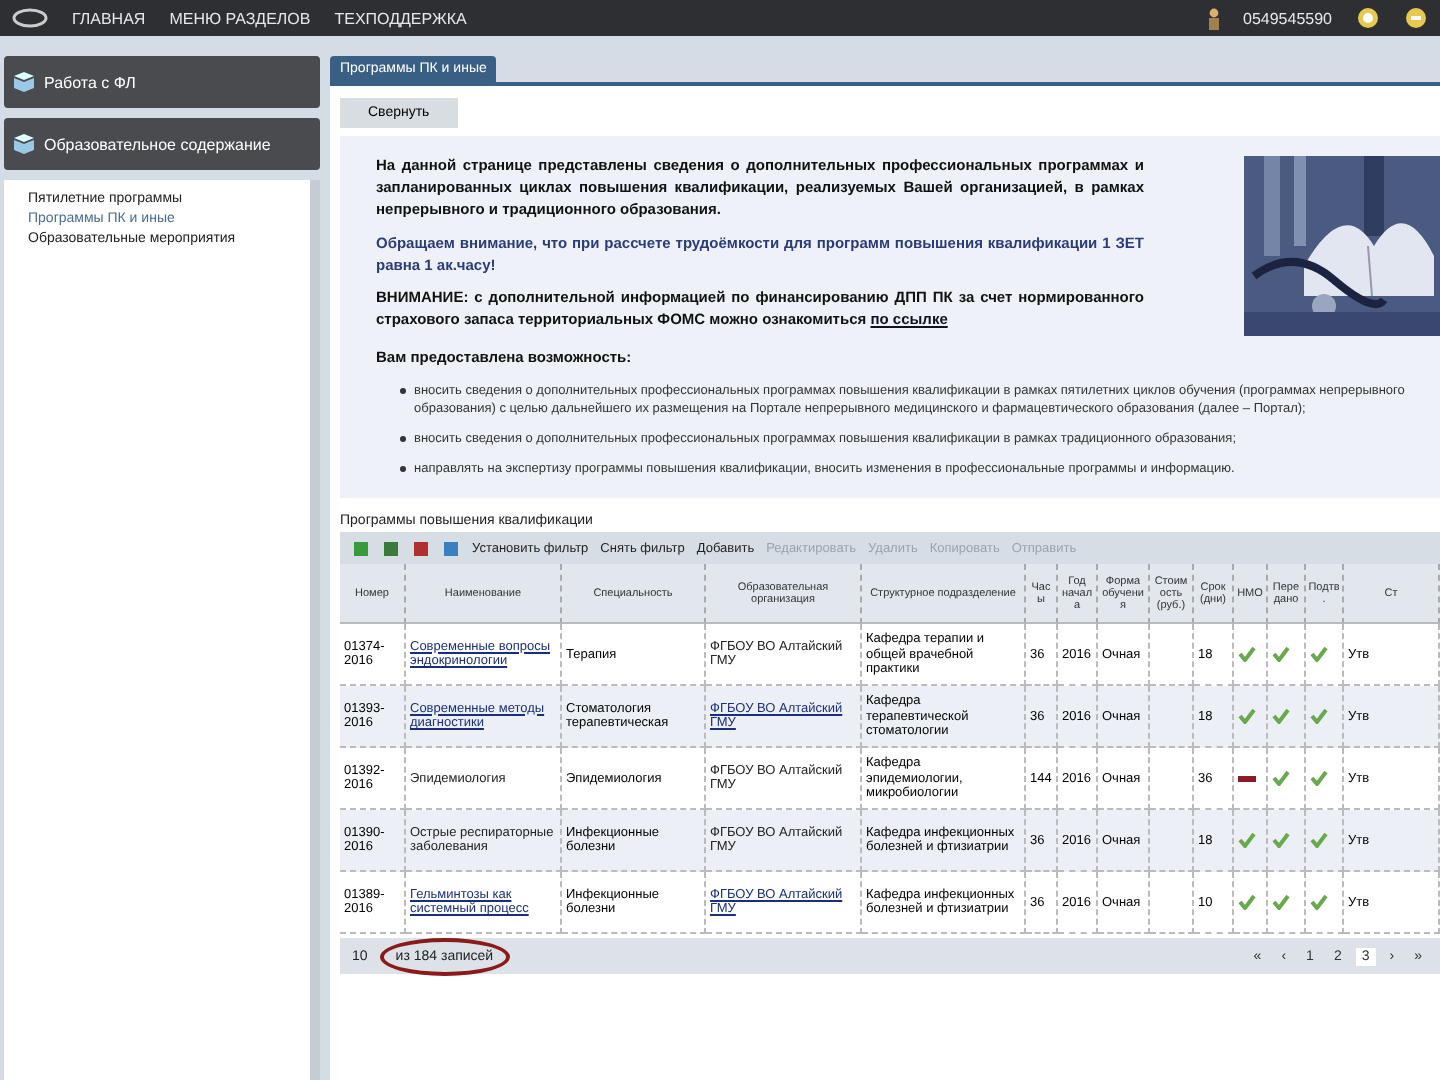 The width and height of the screenshot is (1440, 1080). I want to click on zoom-out-icon, so click(1416, 18).